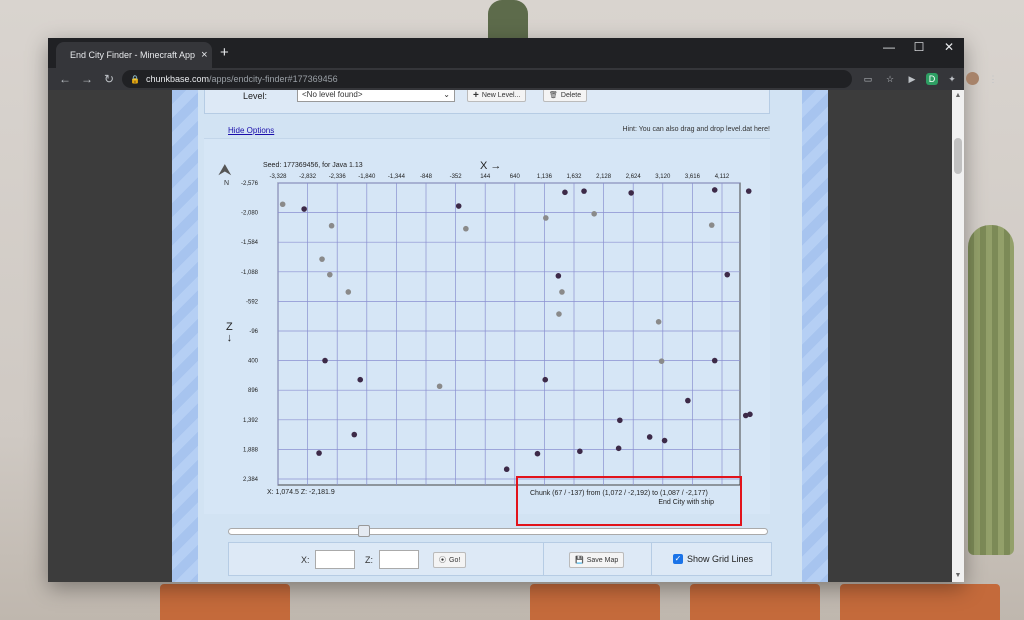 The image size is (1024, 620). What do you see at coordinates (308, 177) in the screenshot?
I see `x-tick-label: -2,832` at bounding box center [308, 177].